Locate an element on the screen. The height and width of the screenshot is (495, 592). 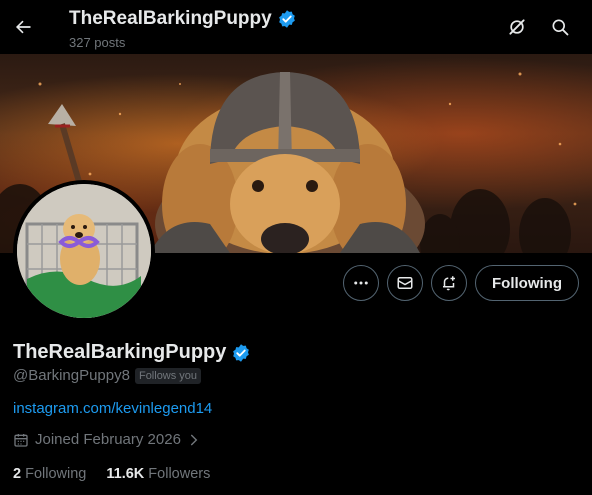
search-icon is located at coordinates (560, 27).